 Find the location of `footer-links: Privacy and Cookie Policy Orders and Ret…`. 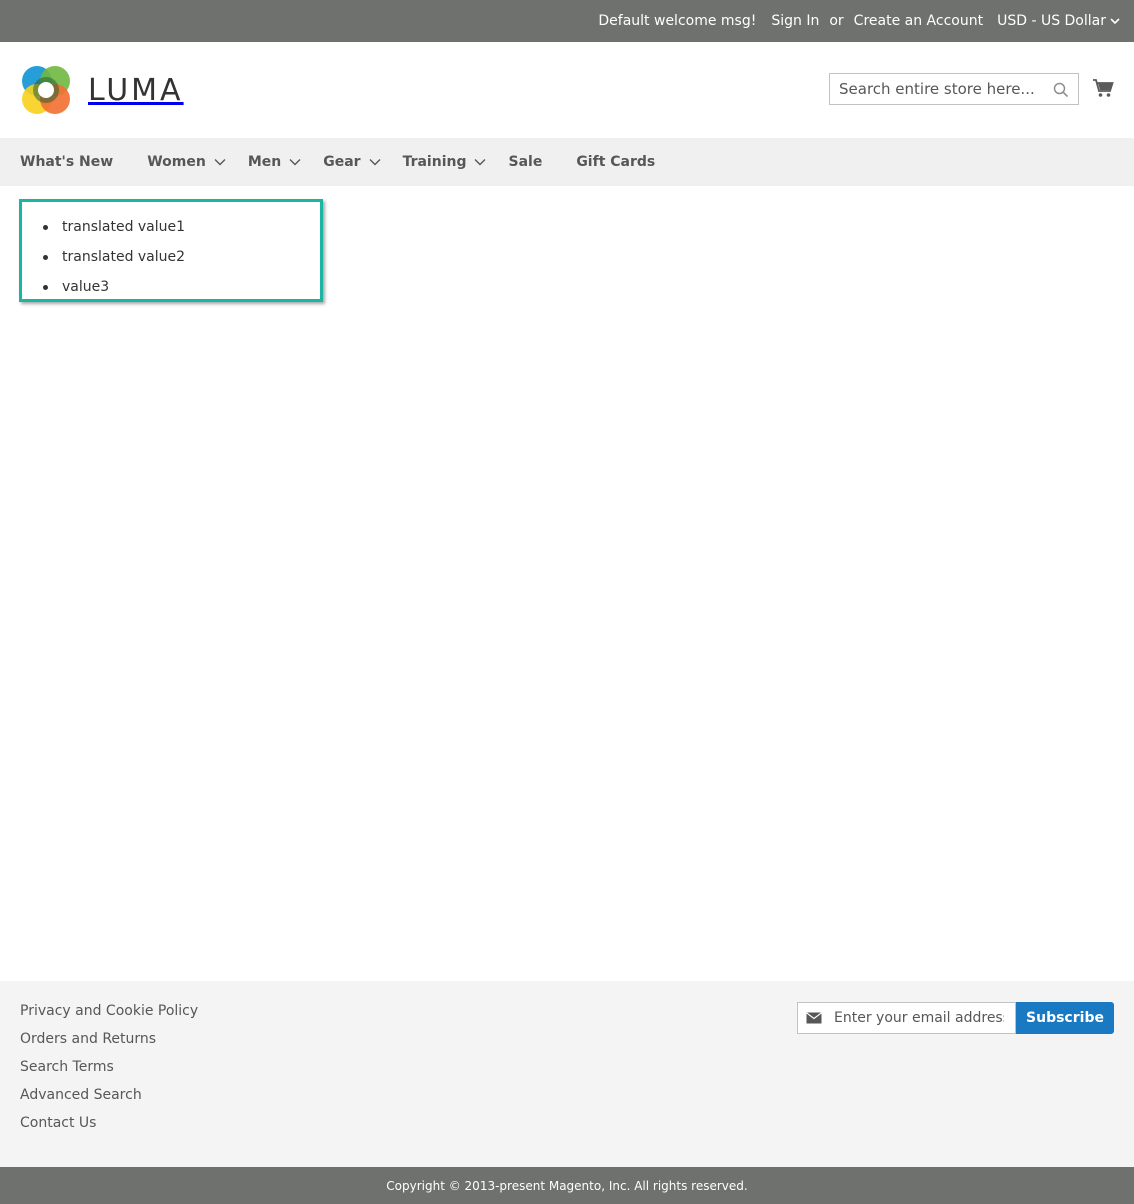

footer-links: Privacy and Cookie Policy Orders and Ret… is located at coordinates (109, 1071).